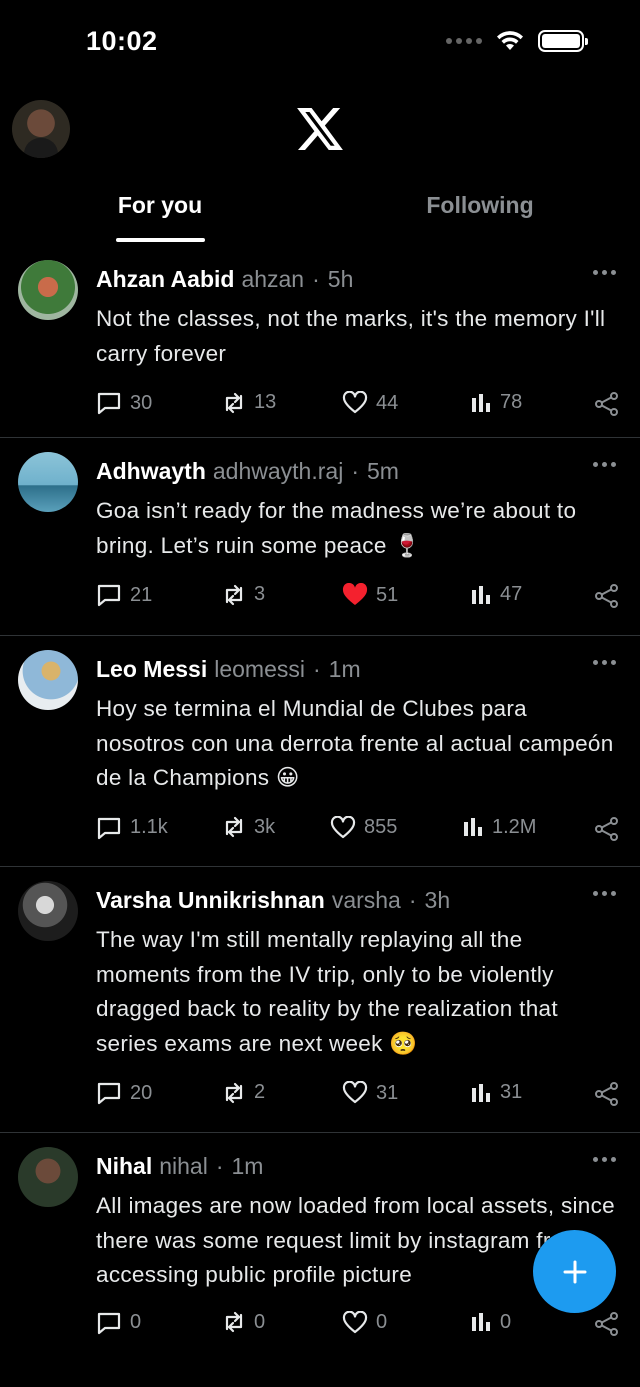 This screenshot has height=1387, width=640. Describe the element at coordinates (278, 471) in the screenshot. I see `author-handle: adhwayth.raj` at that location.